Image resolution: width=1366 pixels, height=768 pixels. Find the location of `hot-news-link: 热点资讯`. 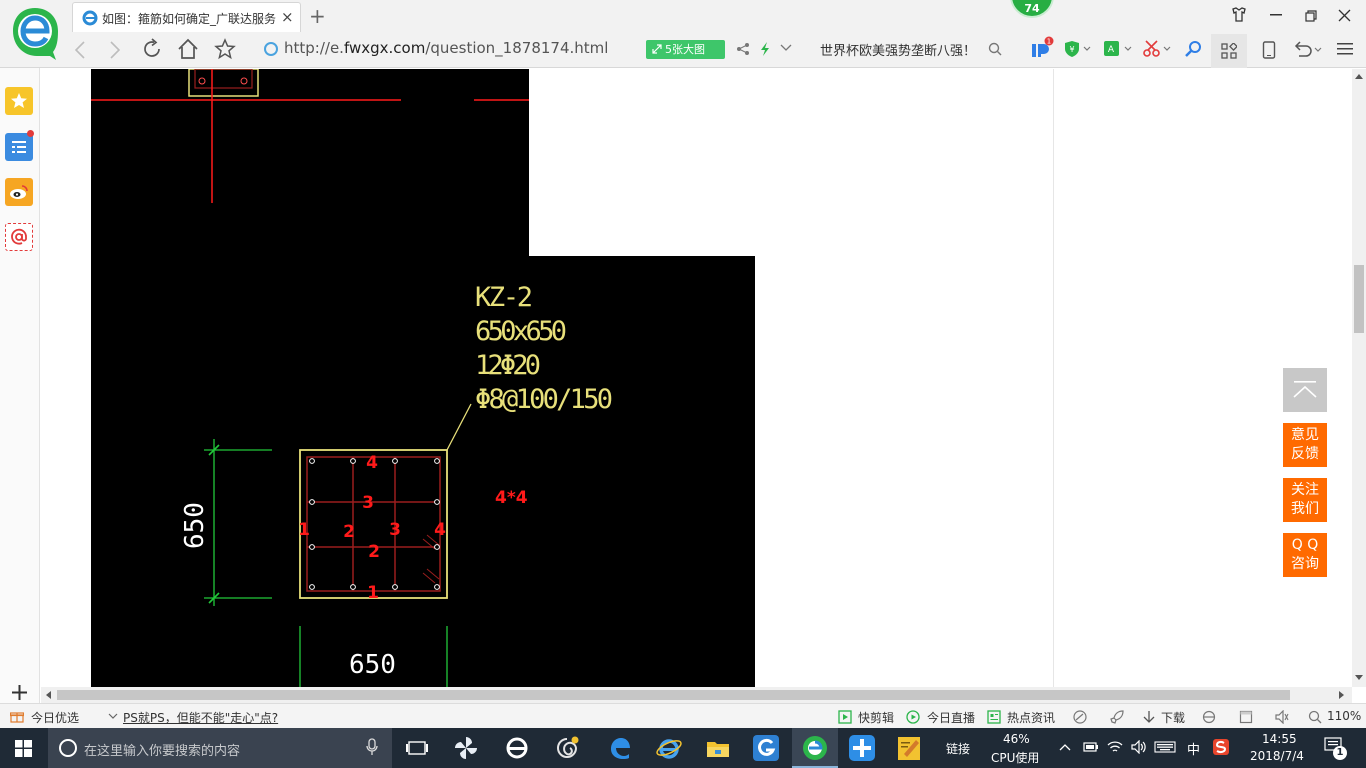

hot-news-link: 热点资讯 is located at coordinates (1031, 717).